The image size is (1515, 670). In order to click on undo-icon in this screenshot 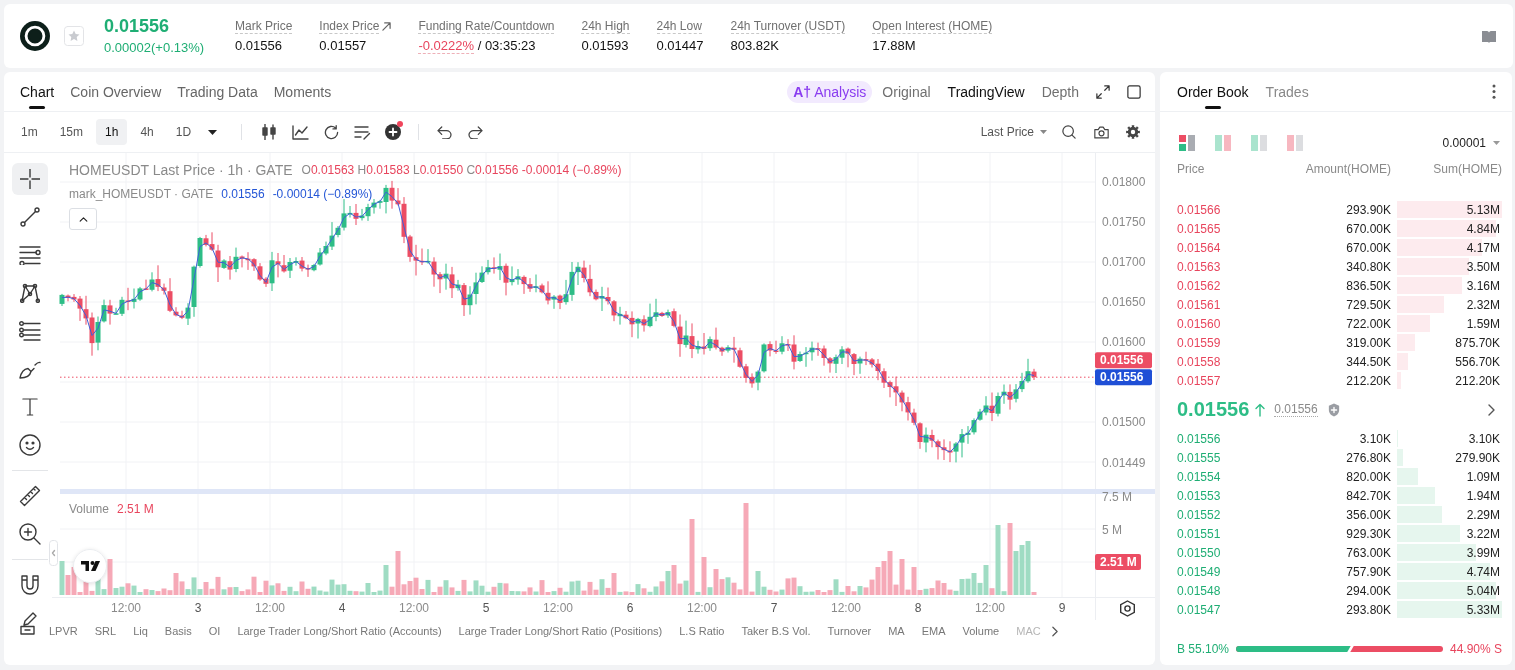, I will do `click(444, 132)`.